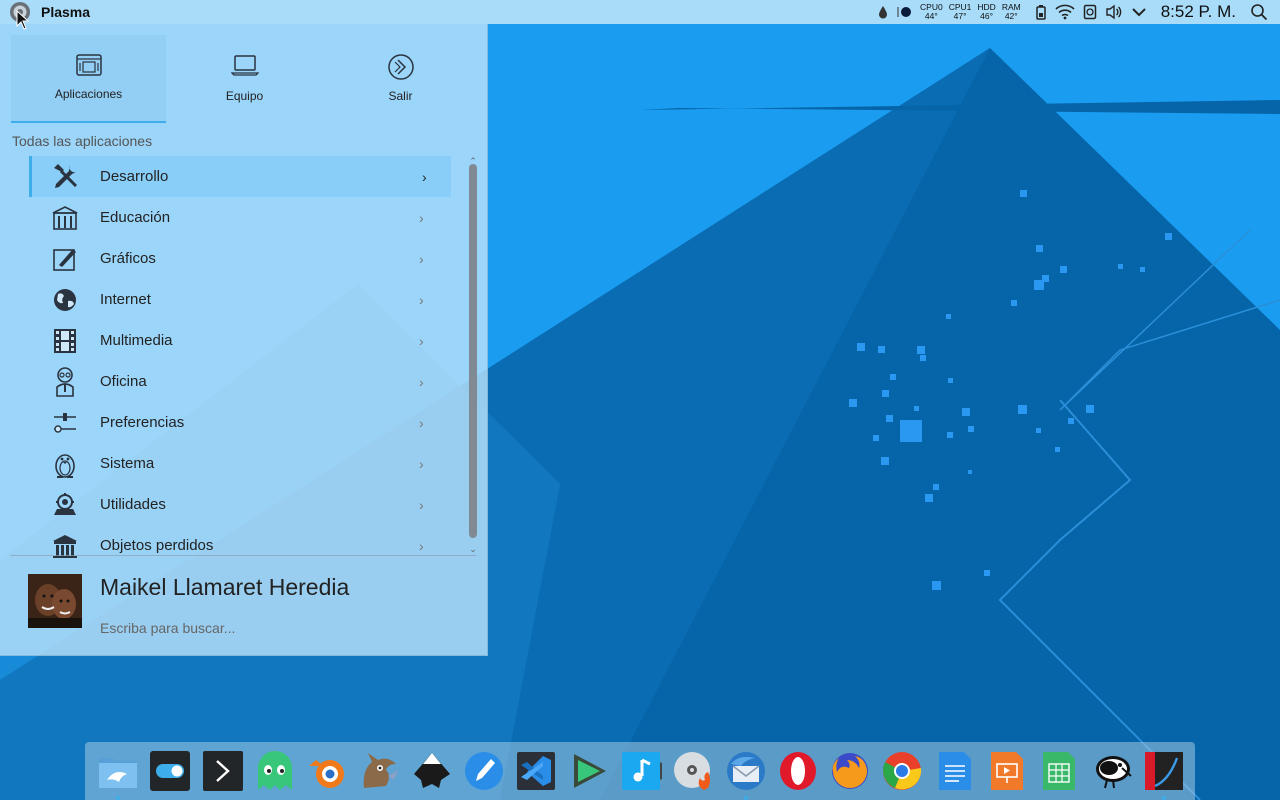  What do you see at coordinates (484, 771) in the screenshot?
I see `pen-editor-icon` at bounding box center [484, 771].